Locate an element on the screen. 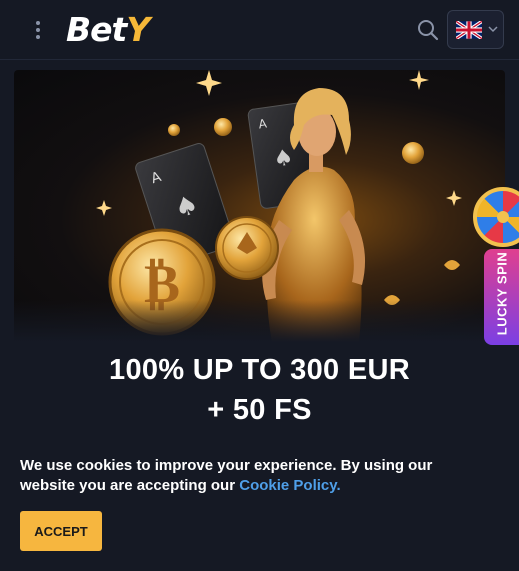  site-logo: BetY is located at coordinates (108, 30).